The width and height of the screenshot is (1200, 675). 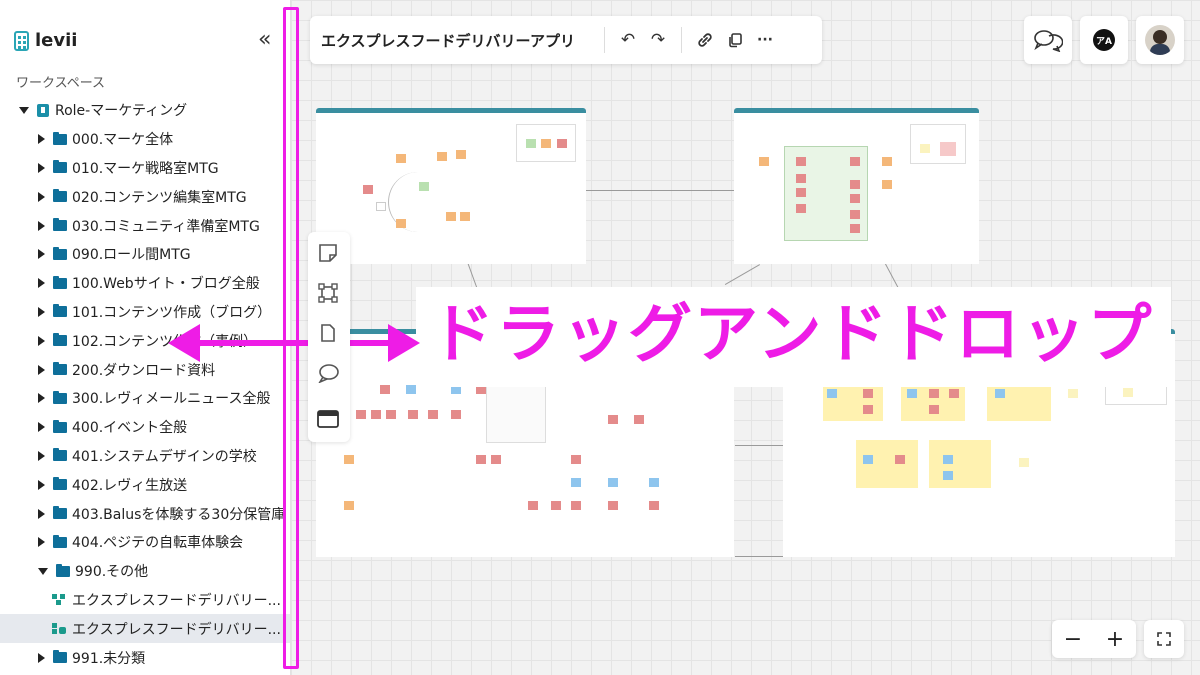 I want to click on zoom-out-button: −, so click(x=1073, y=639).